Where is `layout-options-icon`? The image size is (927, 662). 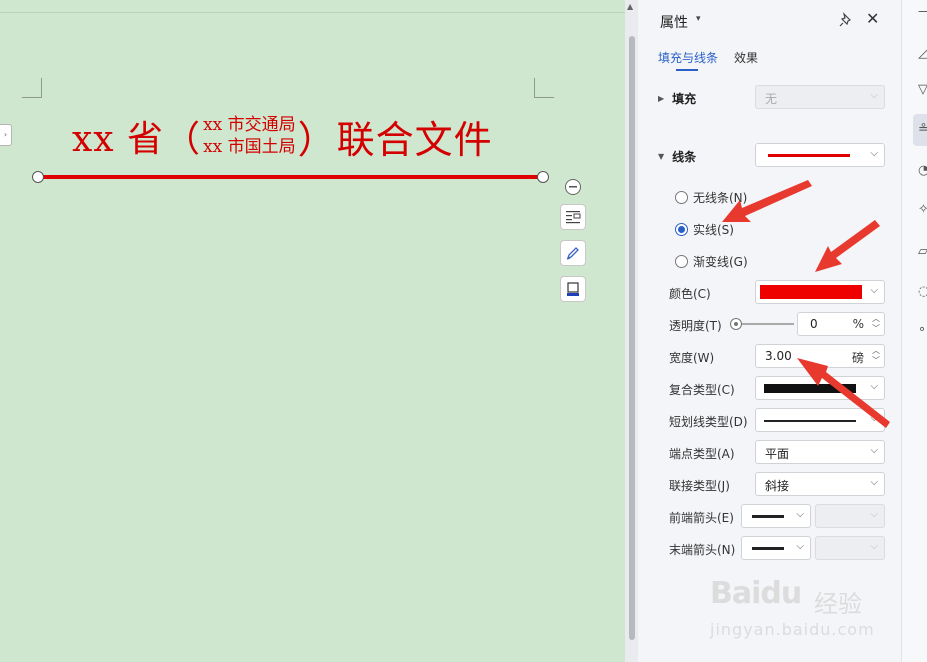 layout-options-icon is located at coordinates (573, 217).